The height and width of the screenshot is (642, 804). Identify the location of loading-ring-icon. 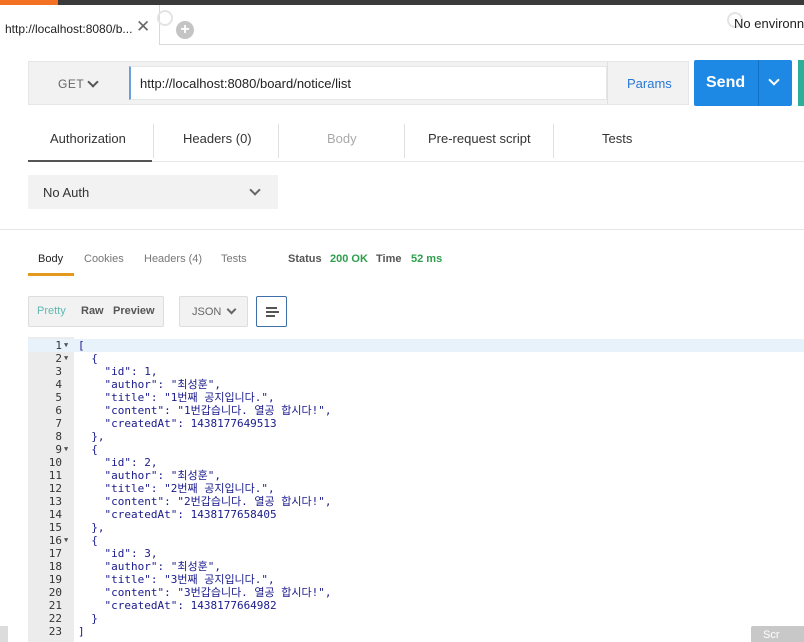
(165, 18).